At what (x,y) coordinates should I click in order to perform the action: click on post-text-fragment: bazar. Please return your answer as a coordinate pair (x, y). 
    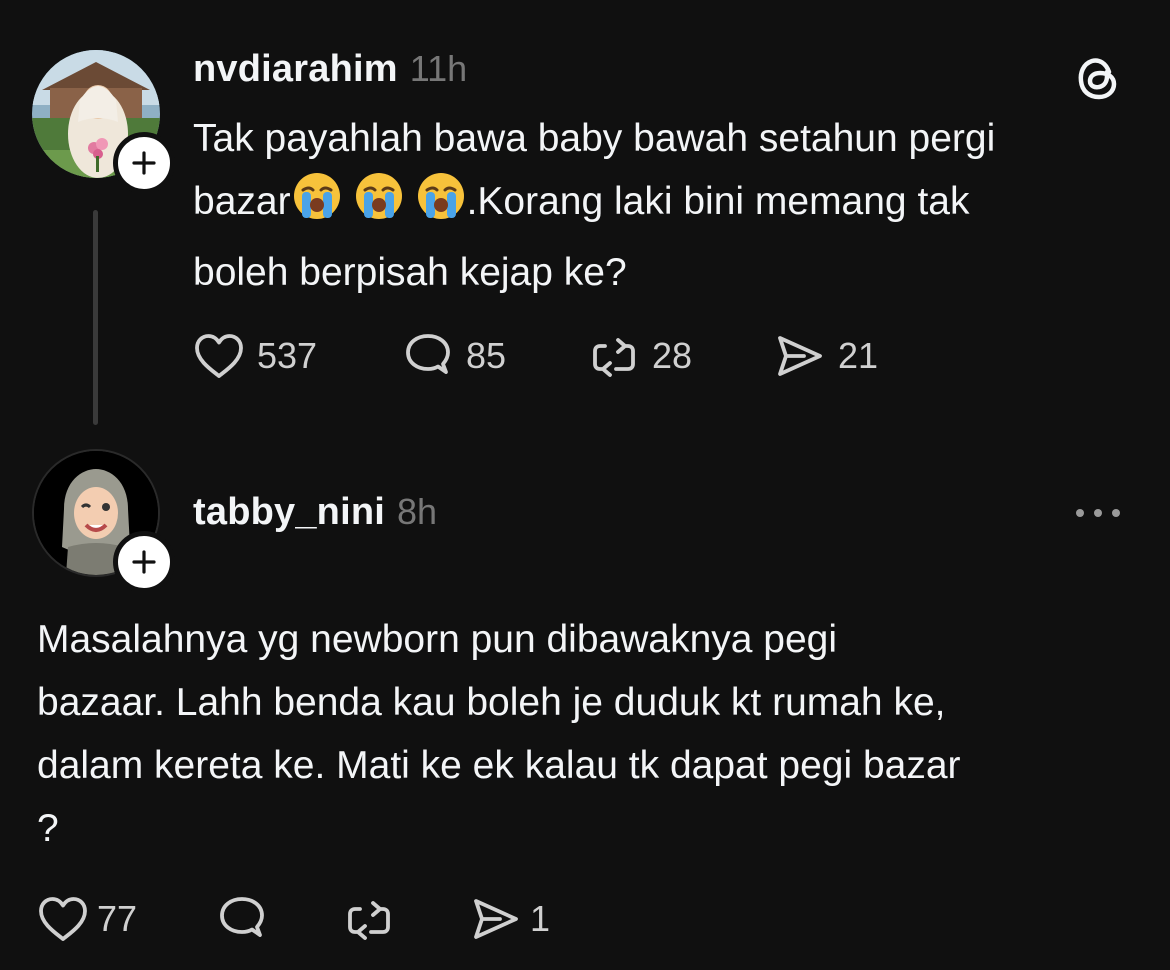
    Looking at the image, I should click on (242, 201).